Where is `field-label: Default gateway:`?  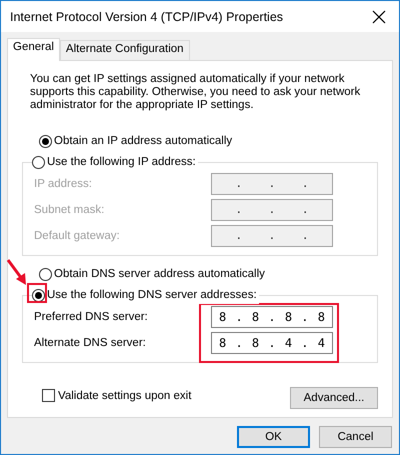
field-label: Default gateway: is located at coordinates (77, 236).